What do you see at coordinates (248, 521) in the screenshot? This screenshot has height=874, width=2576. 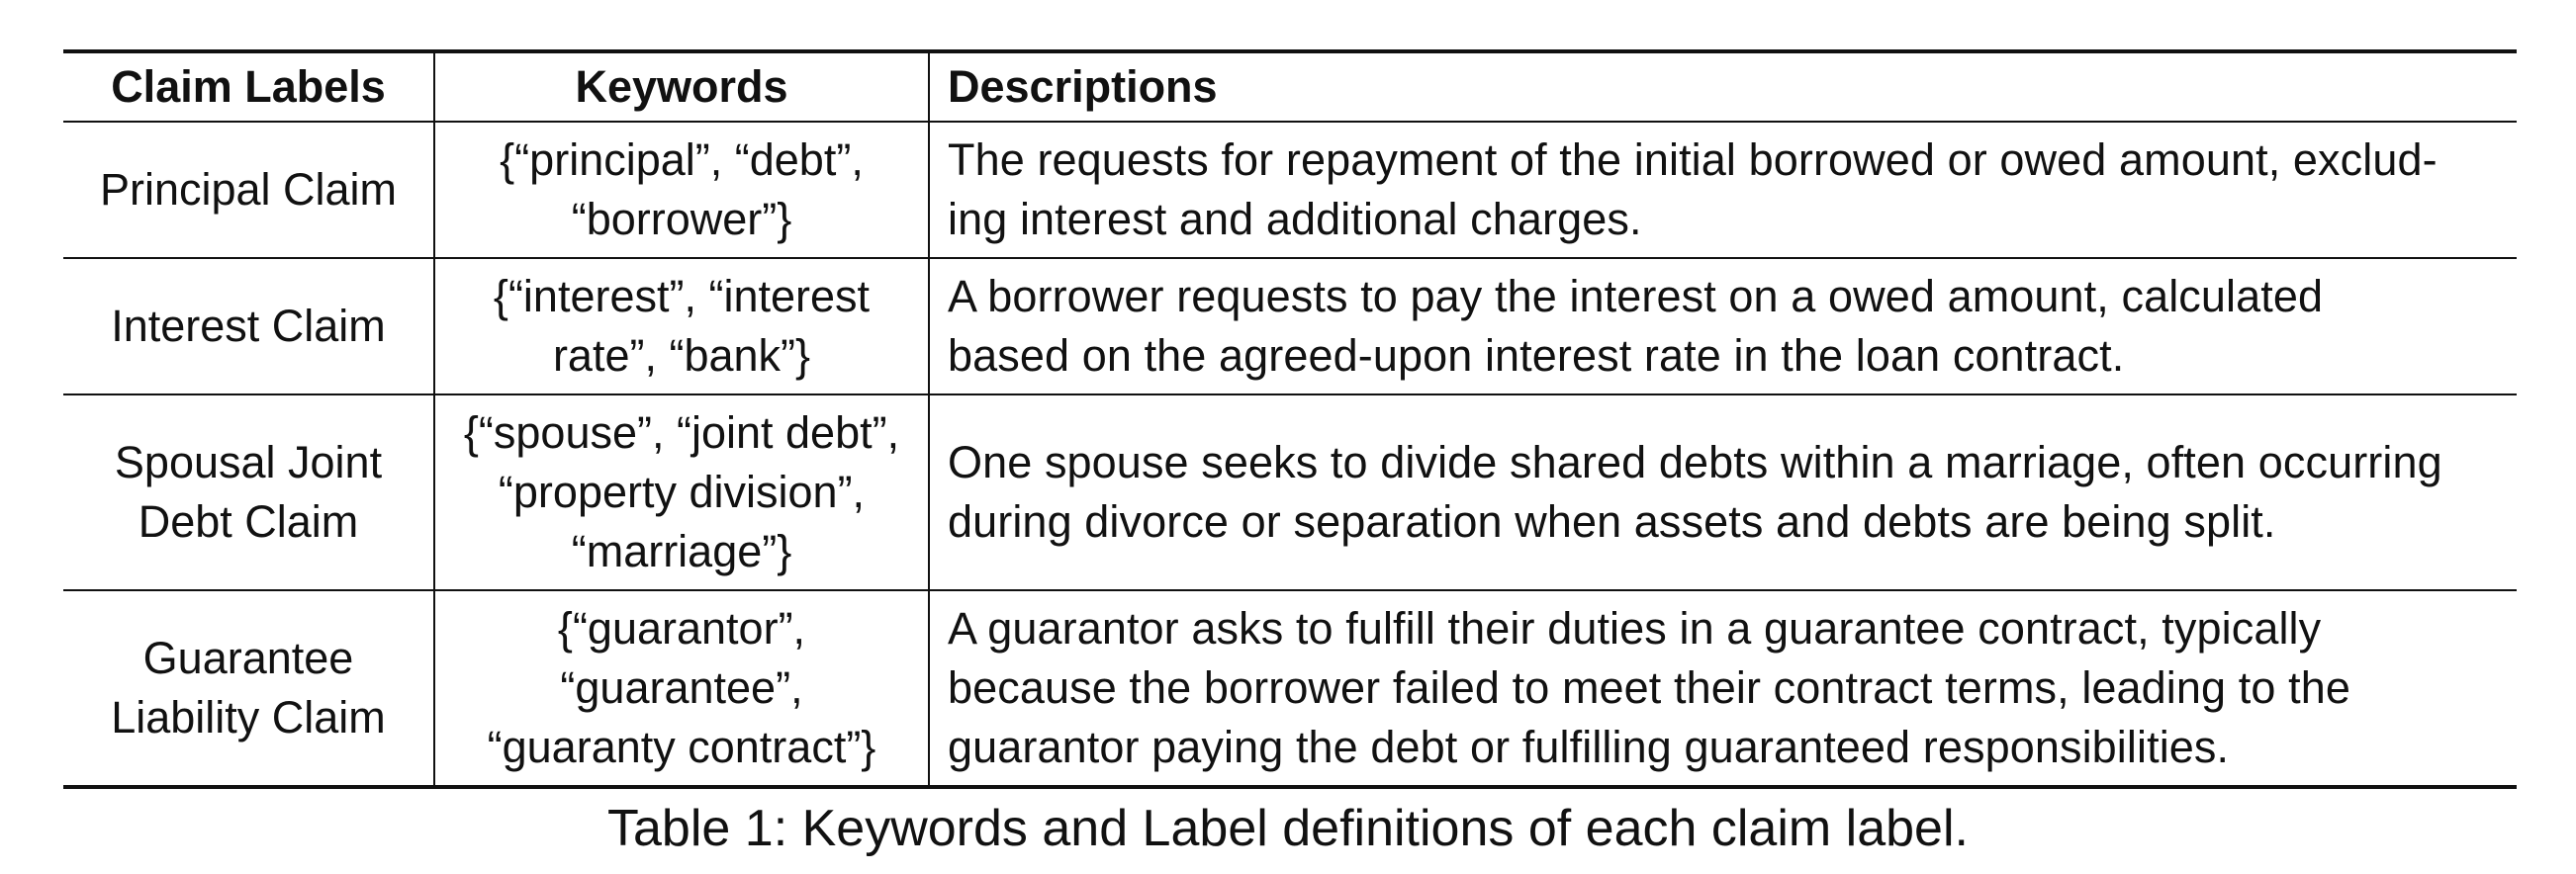 I see `claim-label-cell-line: Debt Claim` at bounding box center [248, 521].